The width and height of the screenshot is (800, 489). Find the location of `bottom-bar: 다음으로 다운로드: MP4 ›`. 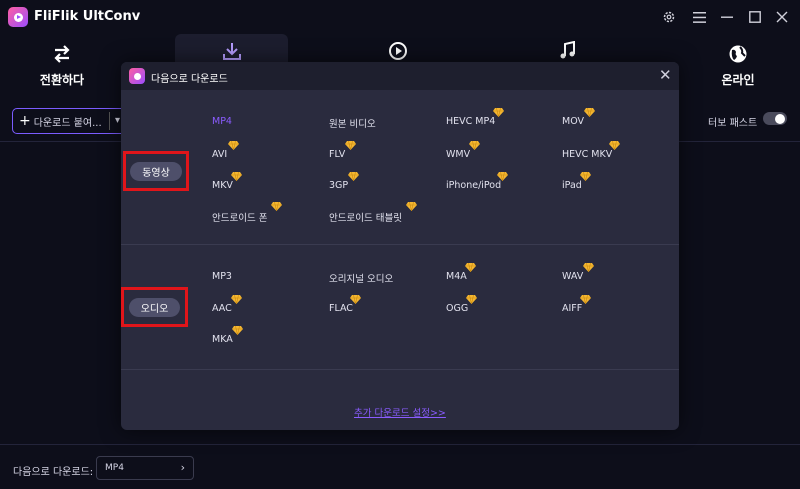

bottom-bar: 다음으로 다운로드: MP4 › is located at coordinates (400, 466).